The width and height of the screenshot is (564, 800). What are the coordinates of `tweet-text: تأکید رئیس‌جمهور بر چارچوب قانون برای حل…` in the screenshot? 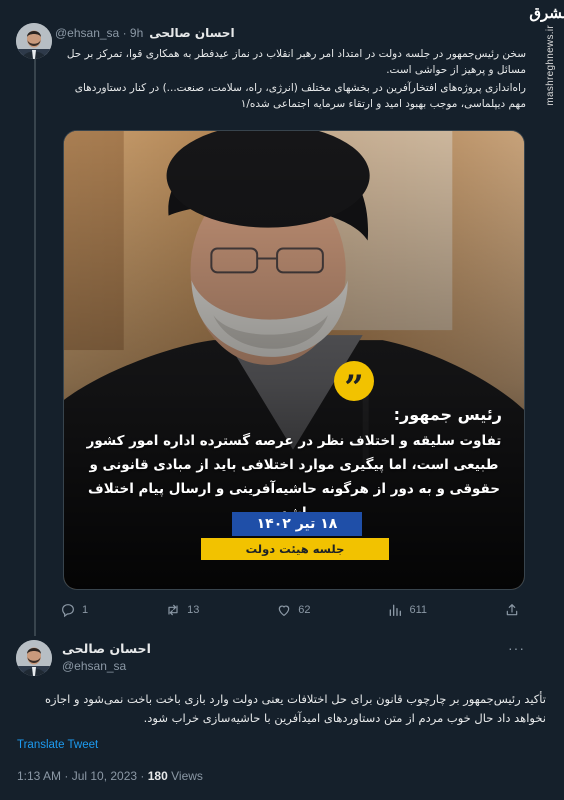 It's located at (295, 708).